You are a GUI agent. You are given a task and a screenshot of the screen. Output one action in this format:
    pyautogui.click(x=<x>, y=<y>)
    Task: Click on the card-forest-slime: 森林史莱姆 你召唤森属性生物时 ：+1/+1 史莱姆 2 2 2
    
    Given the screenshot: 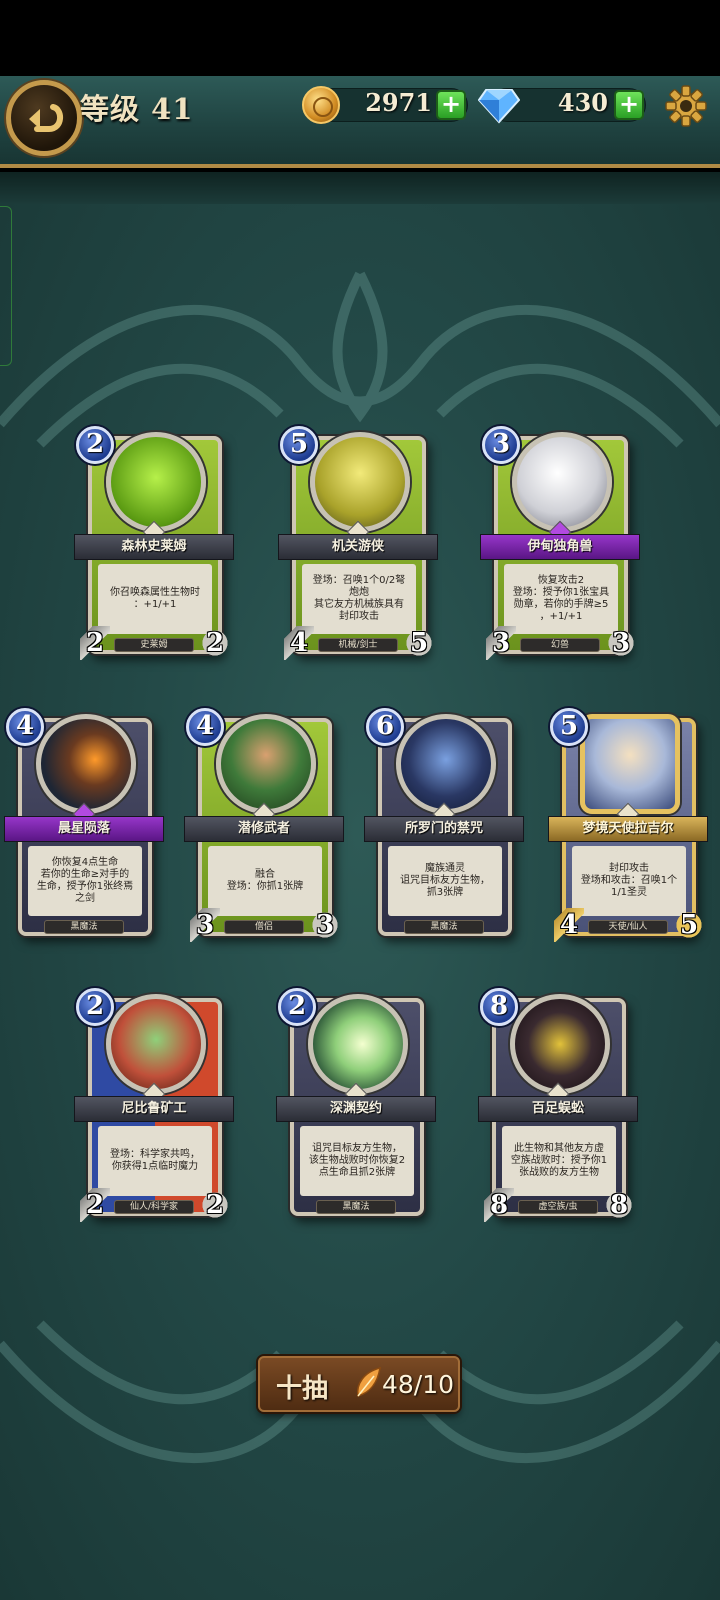 What is the action you would take?
    pyautogui.click(x=154, y=544)
    